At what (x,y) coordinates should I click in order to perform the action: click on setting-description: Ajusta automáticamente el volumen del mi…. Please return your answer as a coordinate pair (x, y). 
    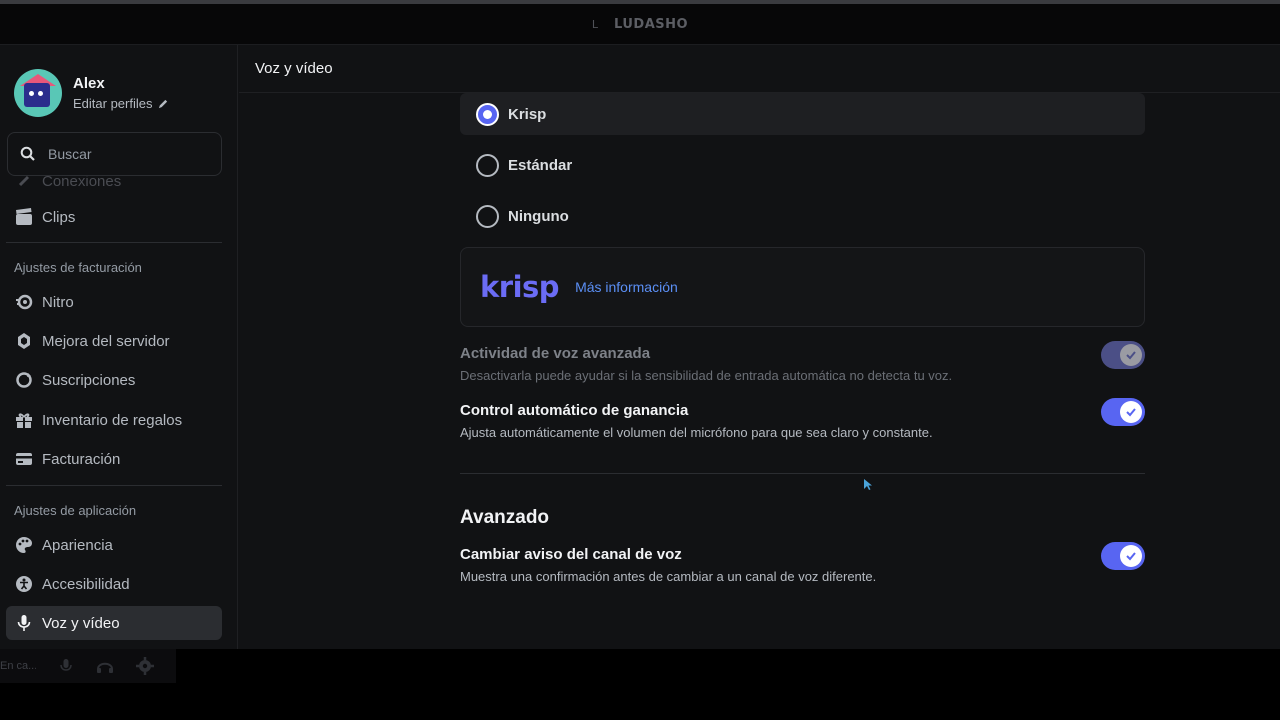
    Looking at the image, I should click on (696, 432).